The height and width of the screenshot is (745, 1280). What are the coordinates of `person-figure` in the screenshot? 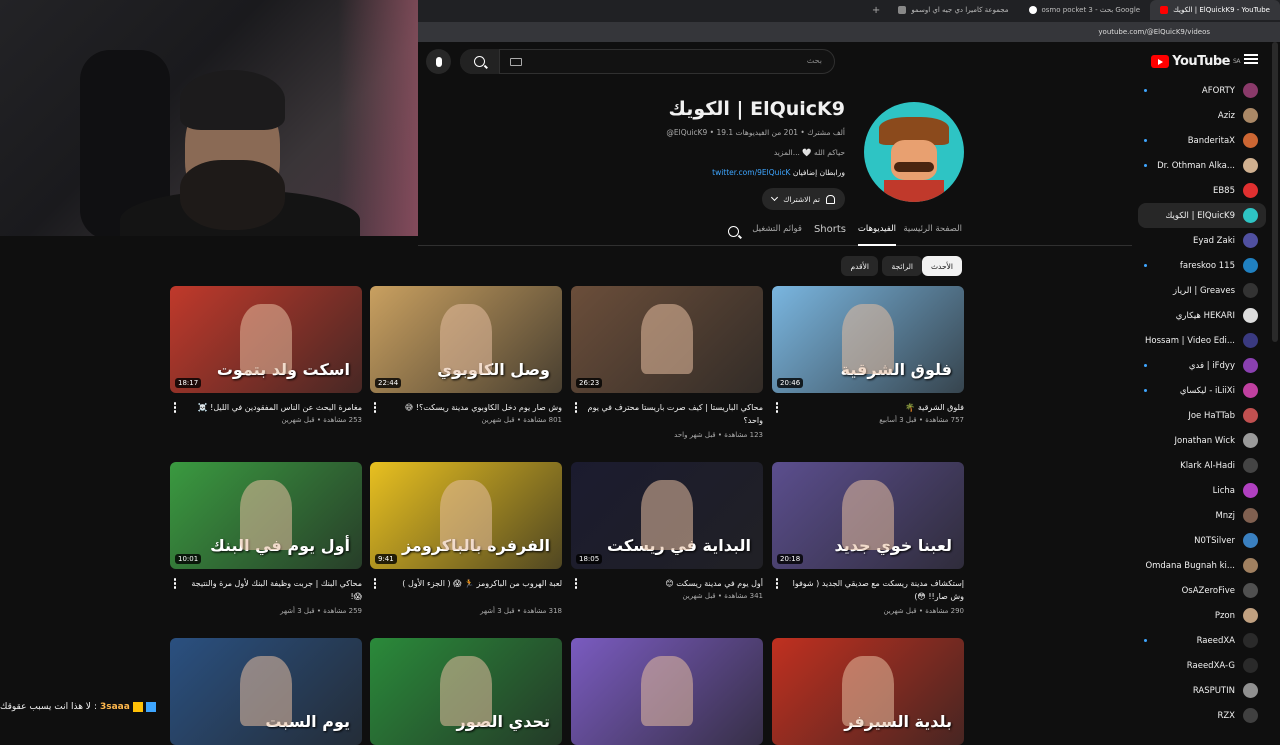 It's located at (667, 691).